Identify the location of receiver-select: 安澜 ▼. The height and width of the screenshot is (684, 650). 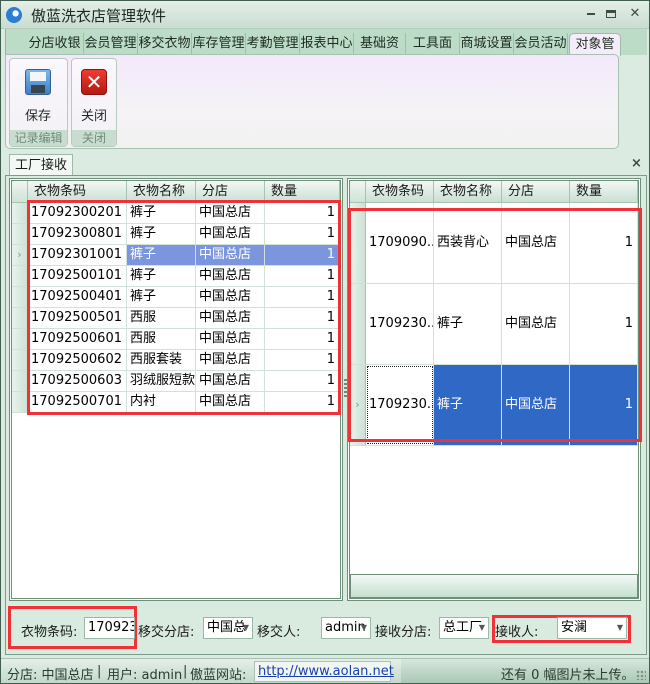
(592, 628).